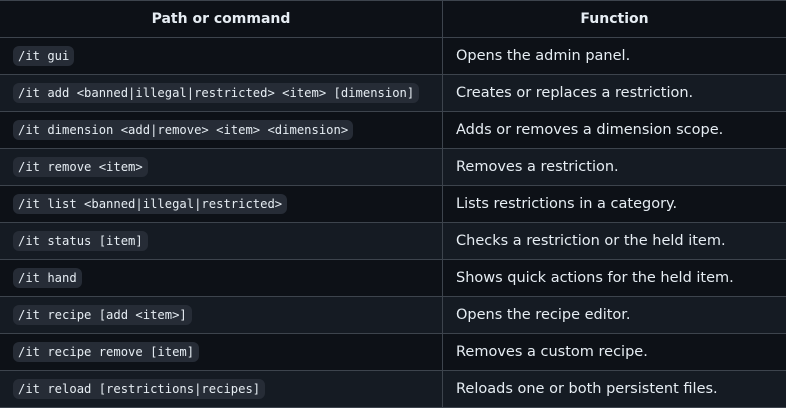 The height and width of the screenshot is (408, 786). I want to click on command-code: /it hand, so click(47, 278).